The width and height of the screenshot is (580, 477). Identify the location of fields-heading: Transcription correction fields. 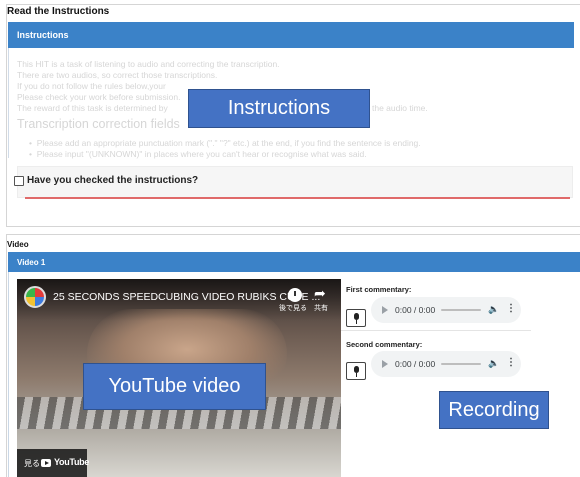
(98, 124).